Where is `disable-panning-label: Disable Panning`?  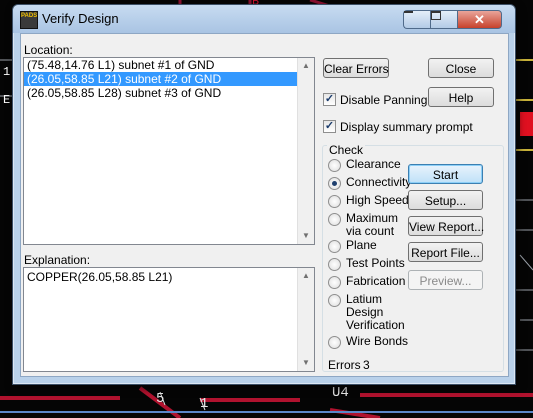 disable-panning-label: Disable Panning is located at coordinates (383, 100).